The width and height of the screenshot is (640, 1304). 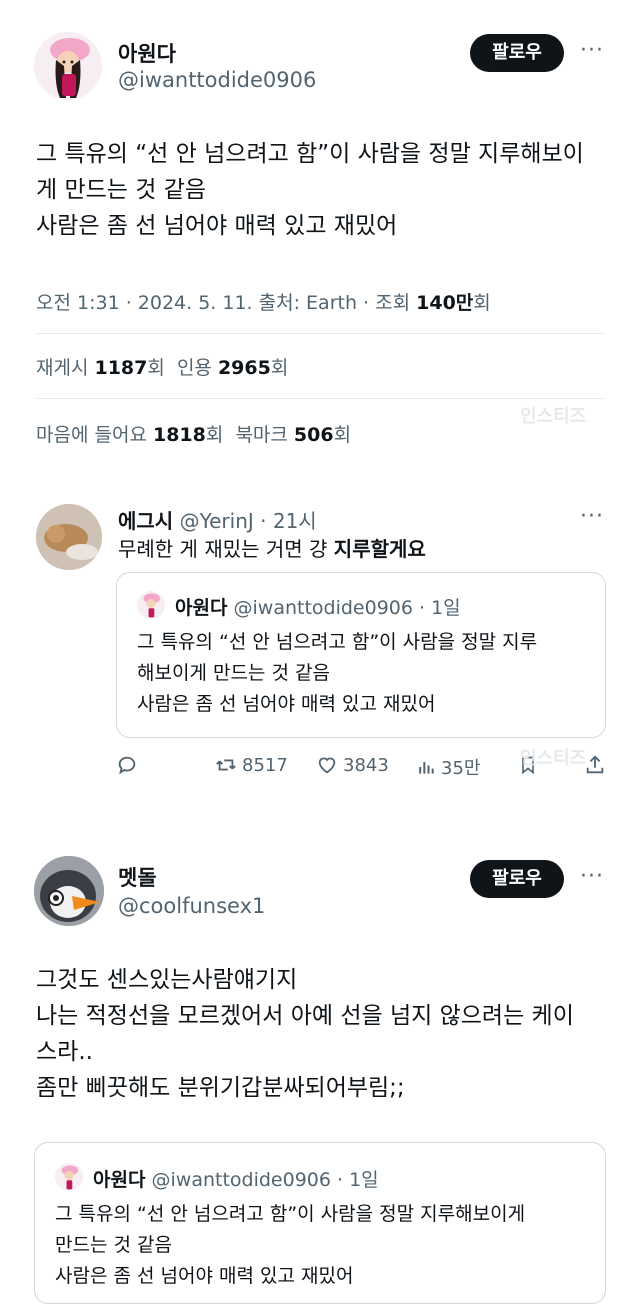 What do you see at coordinates (310, 154) in the screenshot?
I see `tweet-line: 그 특유의 “선 안 넘으려고 함”이 사람을 정말 지루해보이` at bounding box center [310, 154].